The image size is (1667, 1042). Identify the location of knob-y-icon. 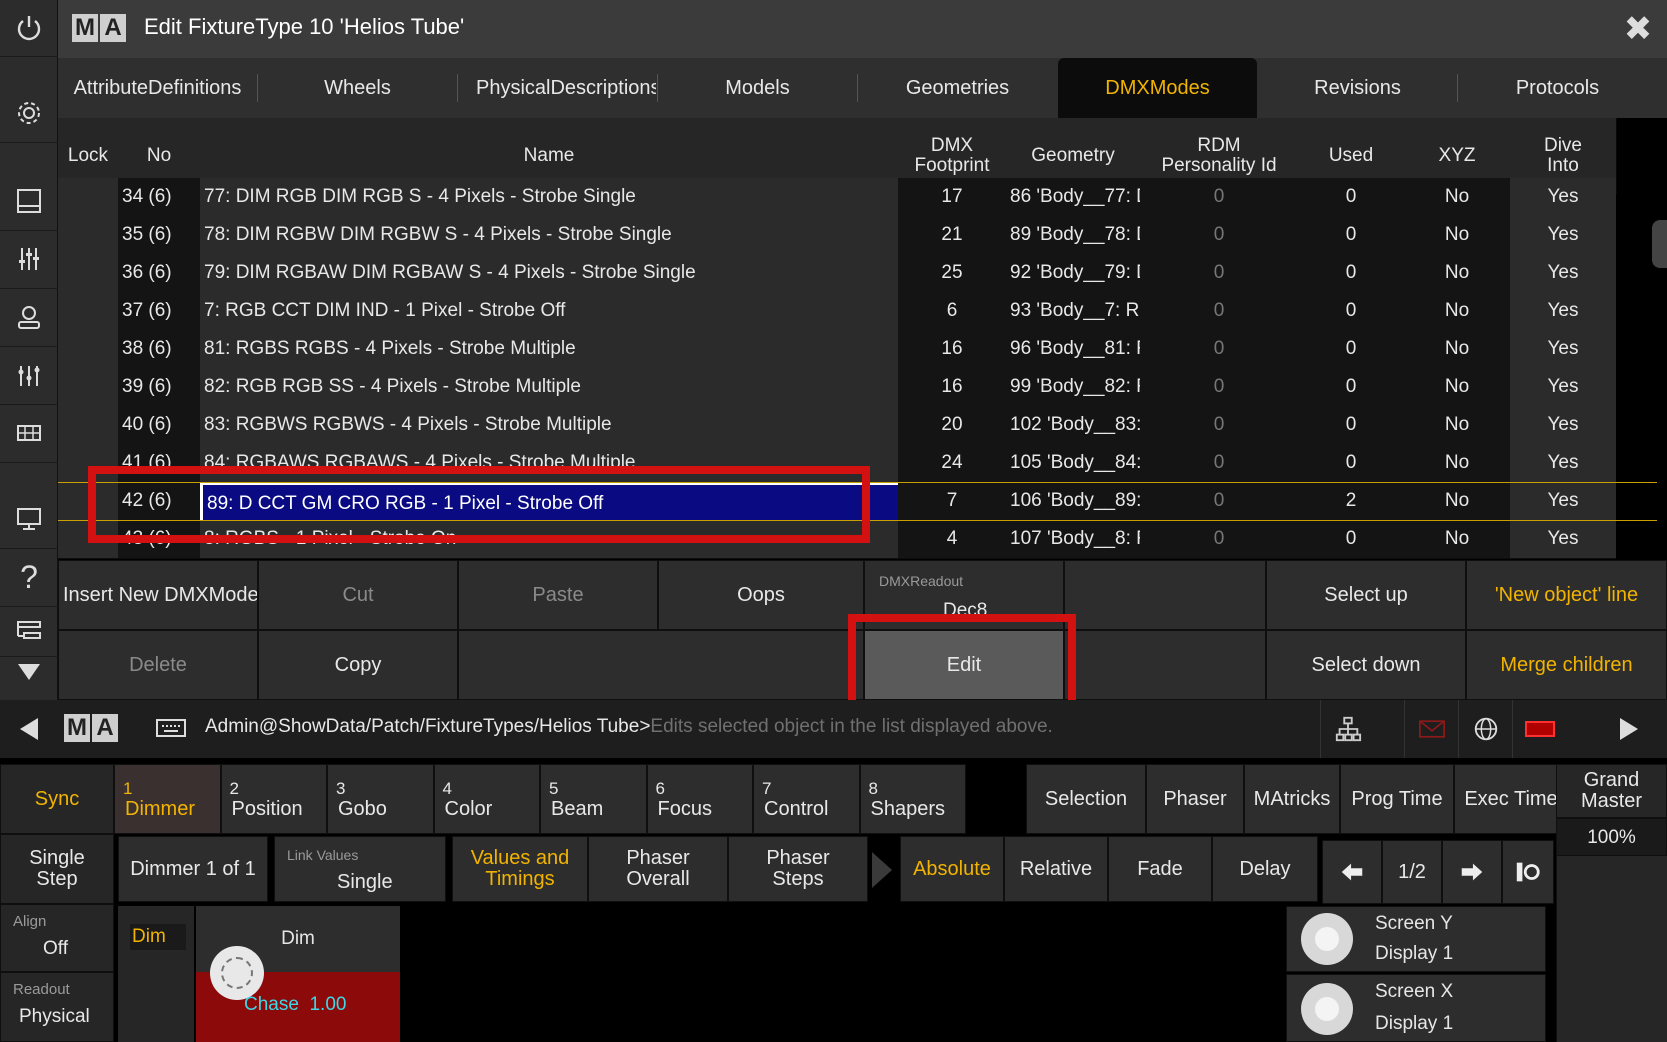
(1327, 939).